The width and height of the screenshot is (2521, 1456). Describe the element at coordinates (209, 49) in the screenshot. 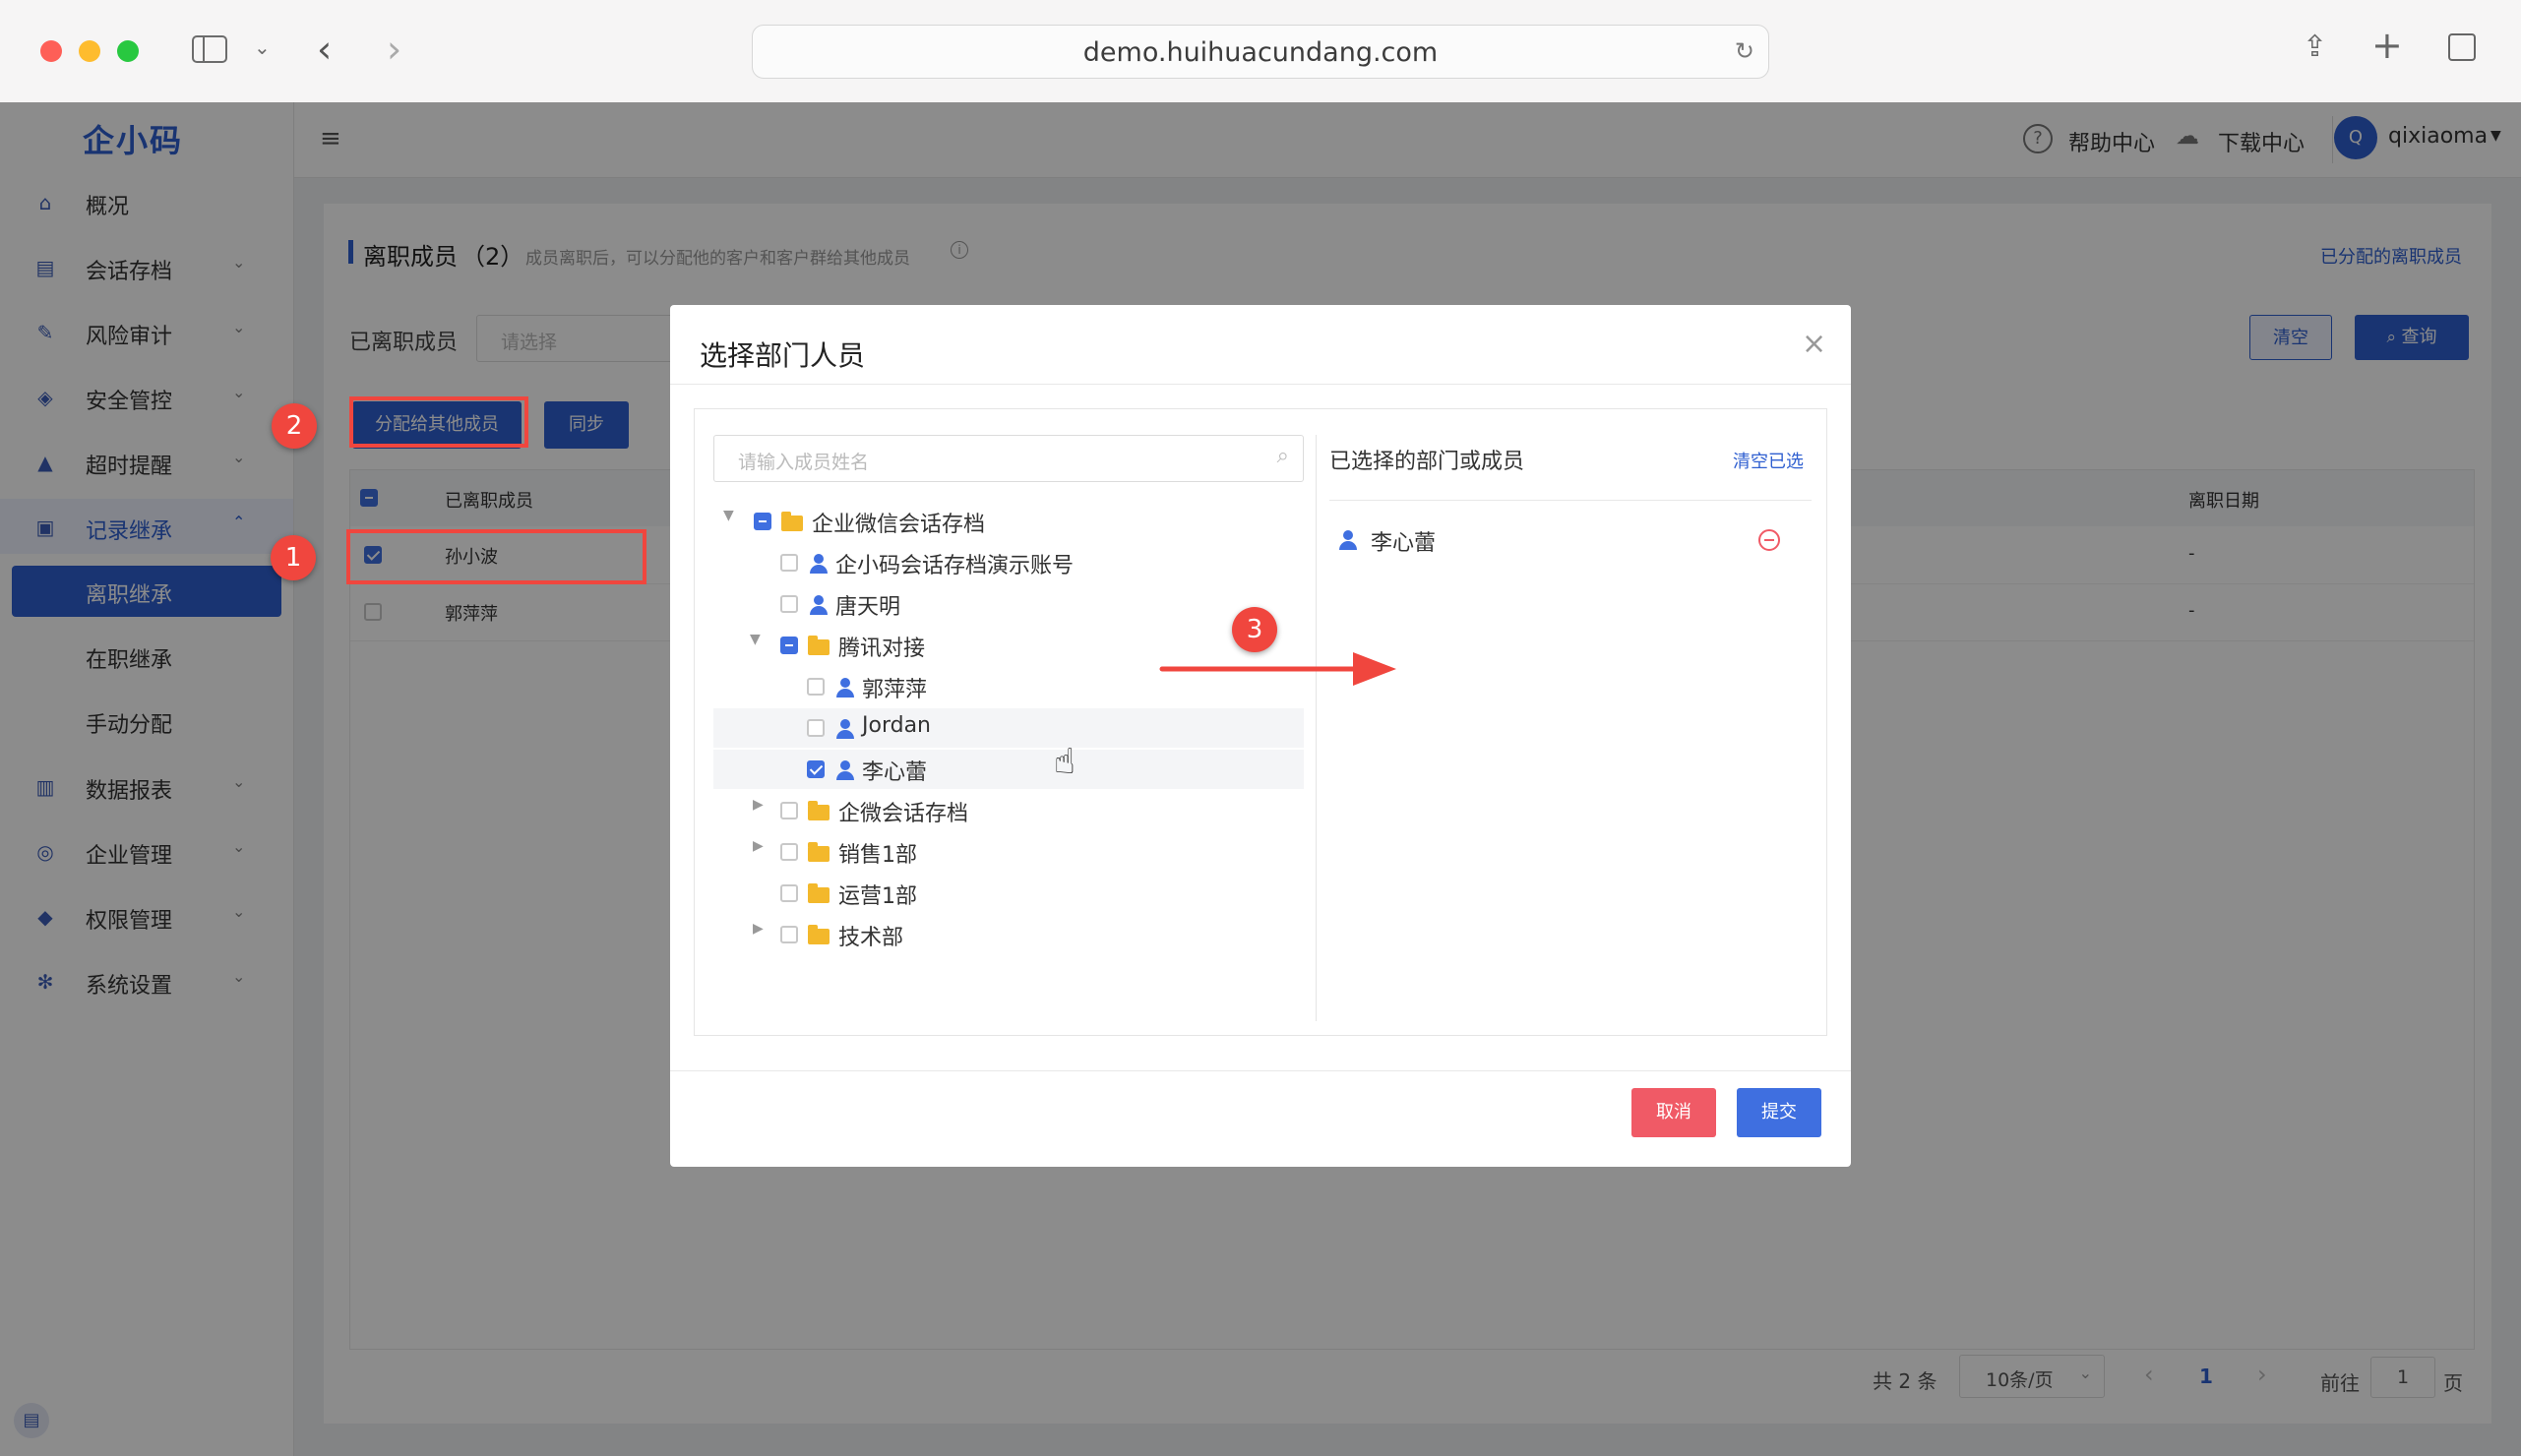

I see `sidebar-toggle-icon` at that location.